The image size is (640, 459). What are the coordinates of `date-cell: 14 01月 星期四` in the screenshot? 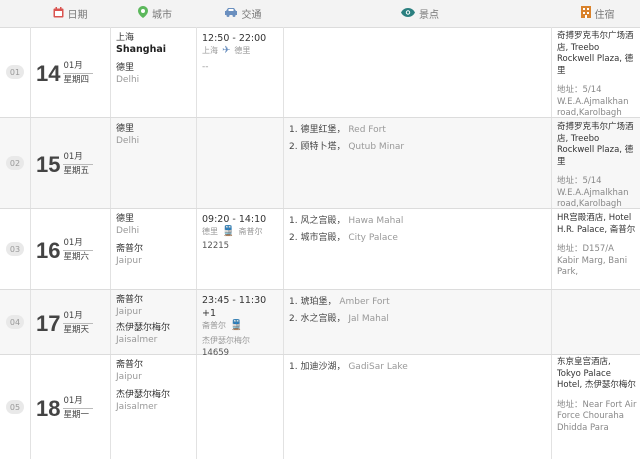 It's located at (64, 73).